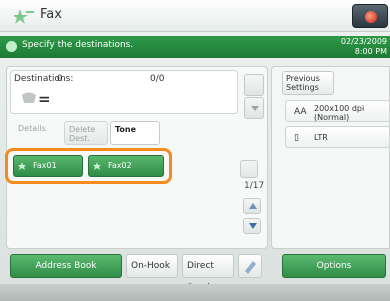 Image resolution: width=390 pixels, height=301 pixels. I want to click on one-touch-key-fax01: Fax01, so click(48, 166).